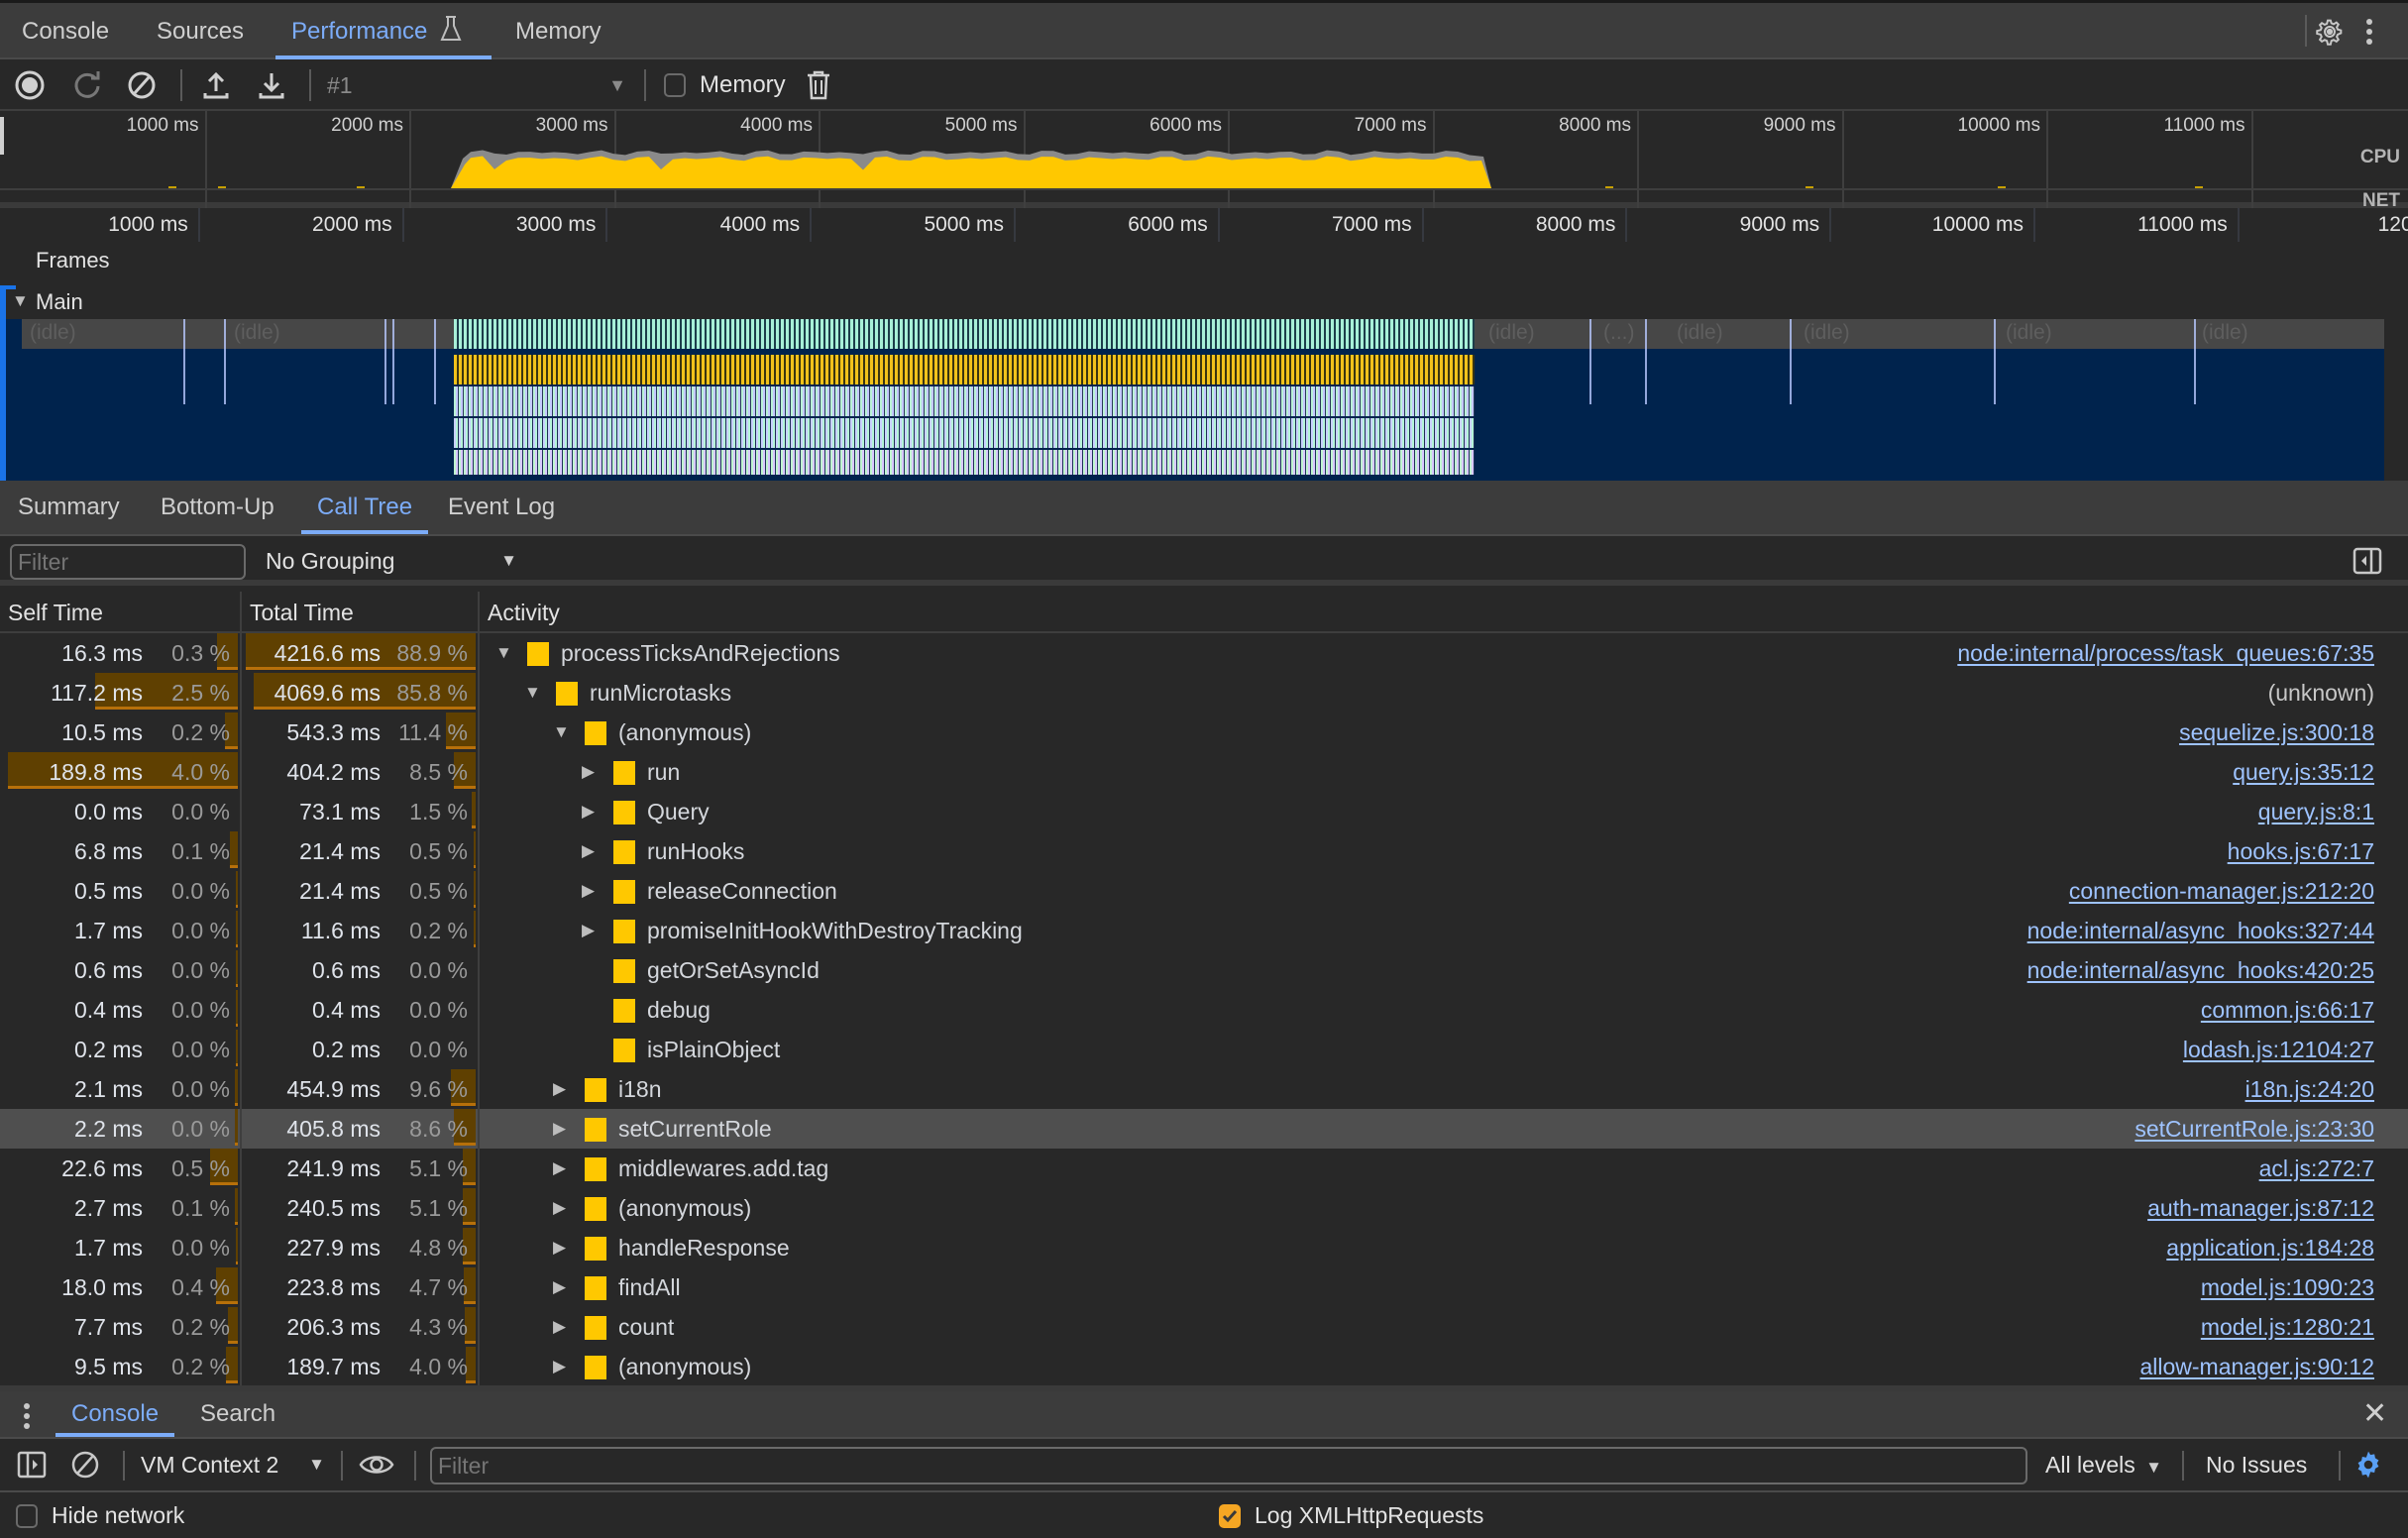 This screenshot has width=2408, height=1538. What do you see at coordinates (30, 85) in the screenshot?
I see `record-button` at bounding box center [30, 85].